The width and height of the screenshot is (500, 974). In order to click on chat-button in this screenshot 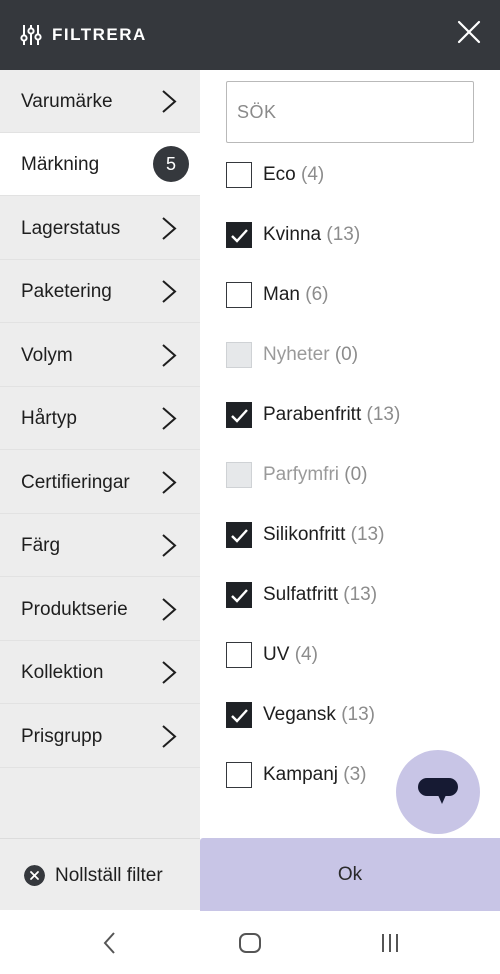, I will do `click(438, 792)`.